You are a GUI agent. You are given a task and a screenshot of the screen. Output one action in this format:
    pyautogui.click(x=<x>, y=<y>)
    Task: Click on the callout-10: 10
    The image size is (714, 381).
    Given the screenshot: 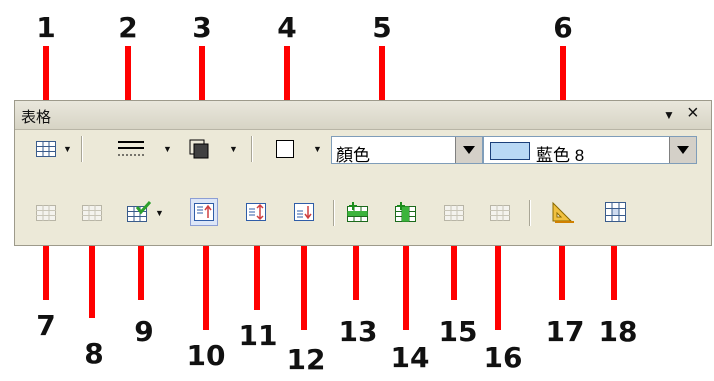 What is the action you would take?
    pyautogui.click(x=206, y=355)
    